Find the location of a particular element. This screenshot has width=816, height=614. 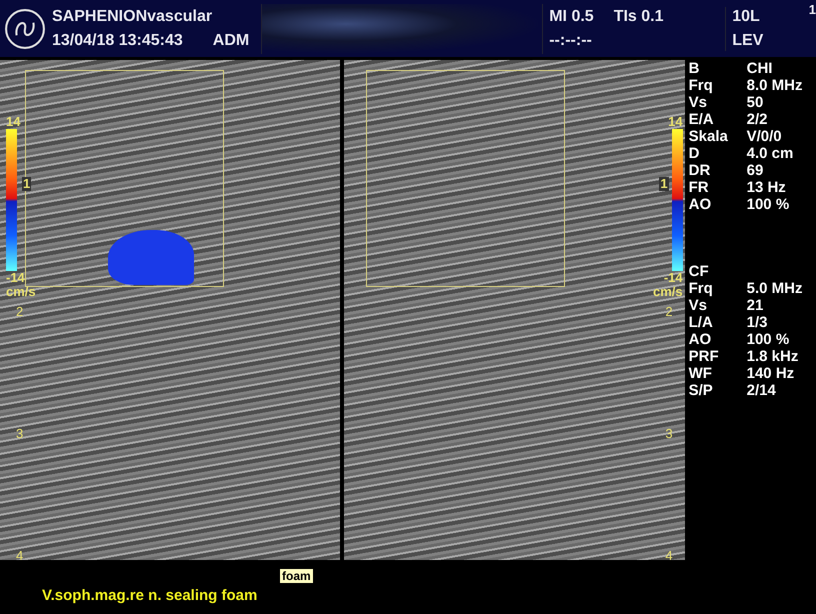

parameter-value: 50 is located at coordinates (755, 102).